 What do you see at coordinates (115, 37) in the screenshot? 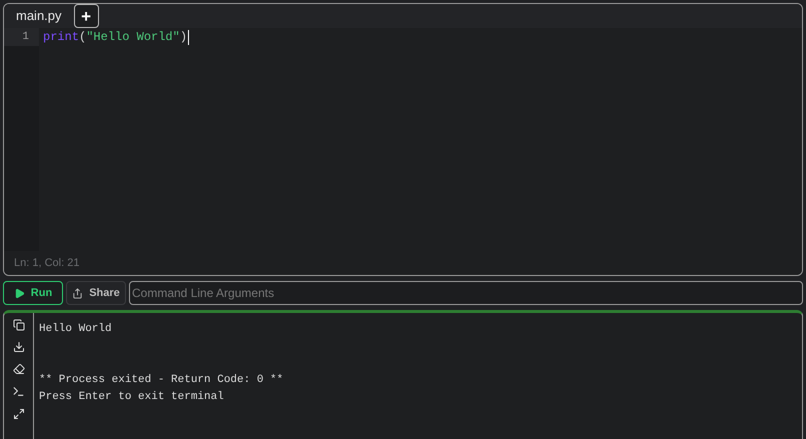
I see `code-line: print("Hello World")` at bounding box center [115, 37].